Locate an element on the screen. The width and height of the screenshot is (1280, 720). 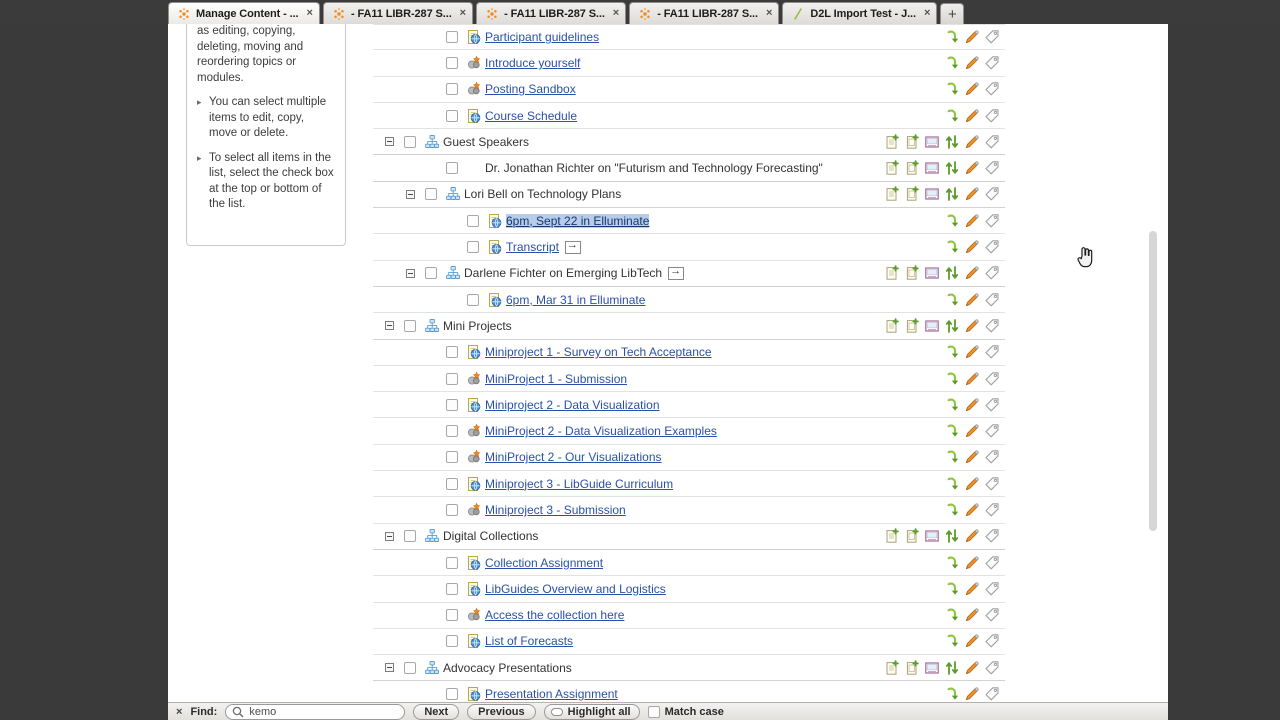
new-file-icon is located at coordinates (912, 194).